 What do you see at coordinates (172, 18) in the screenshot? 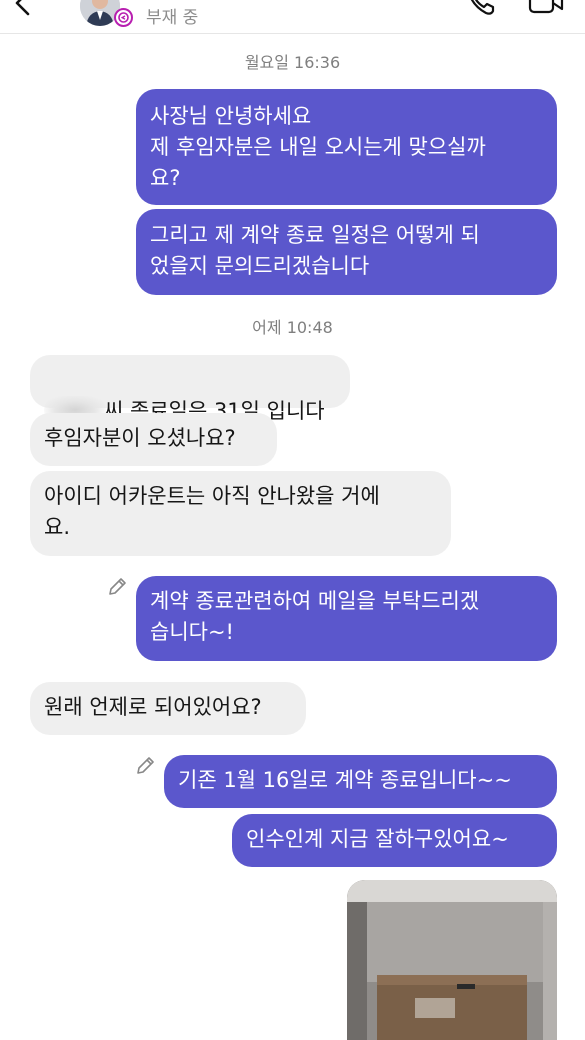
I see `status-text: 부재 중` at bounding box center [172, 18].